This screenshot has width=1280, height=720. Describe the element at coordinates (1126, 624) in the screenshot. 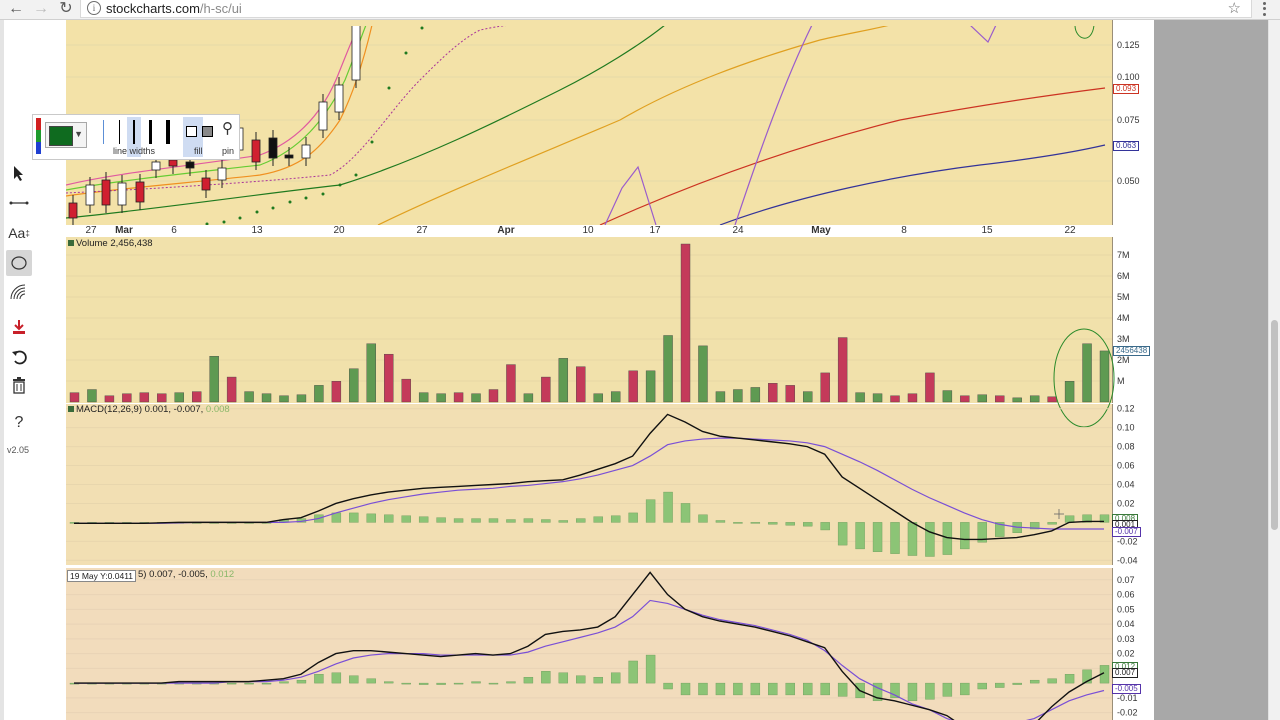

I see `macd-tick-label: 0.04` at that location.